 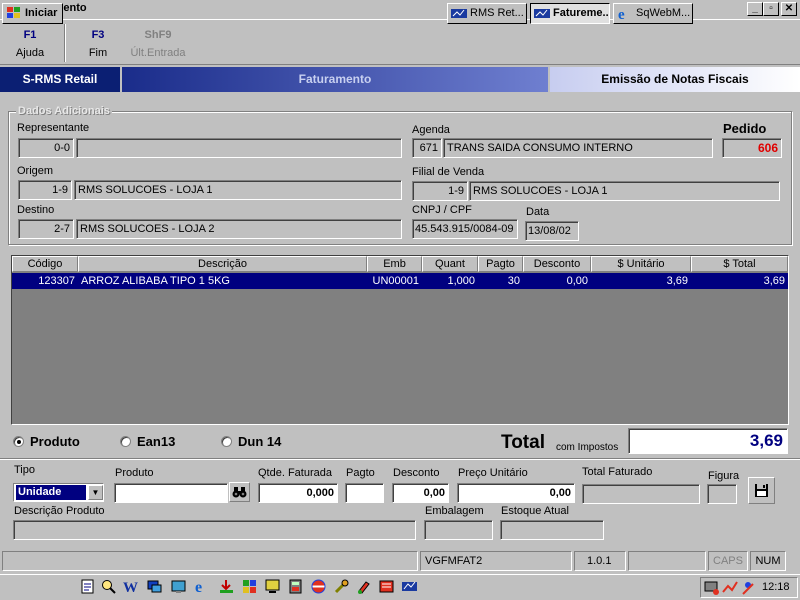 I want to click on quicklaunch-notepad-icon, so click(x=87, y=586).